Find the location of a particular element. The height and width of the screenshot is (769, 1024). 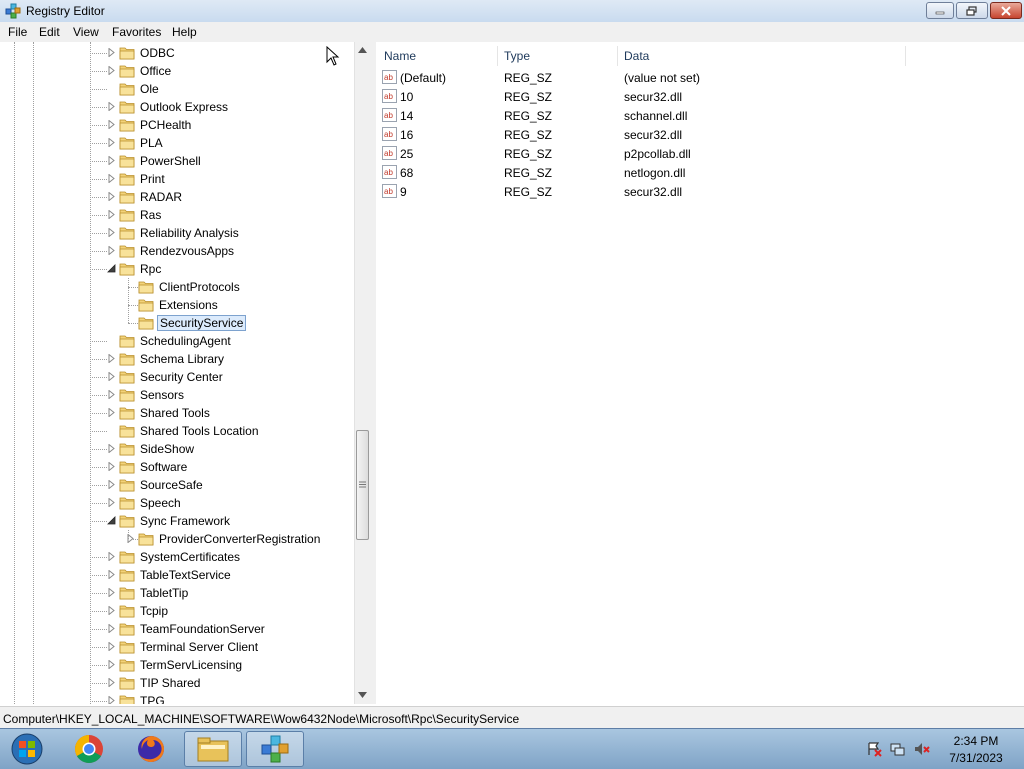

tree-item: Schema Library is located at coordinates (177, 359).